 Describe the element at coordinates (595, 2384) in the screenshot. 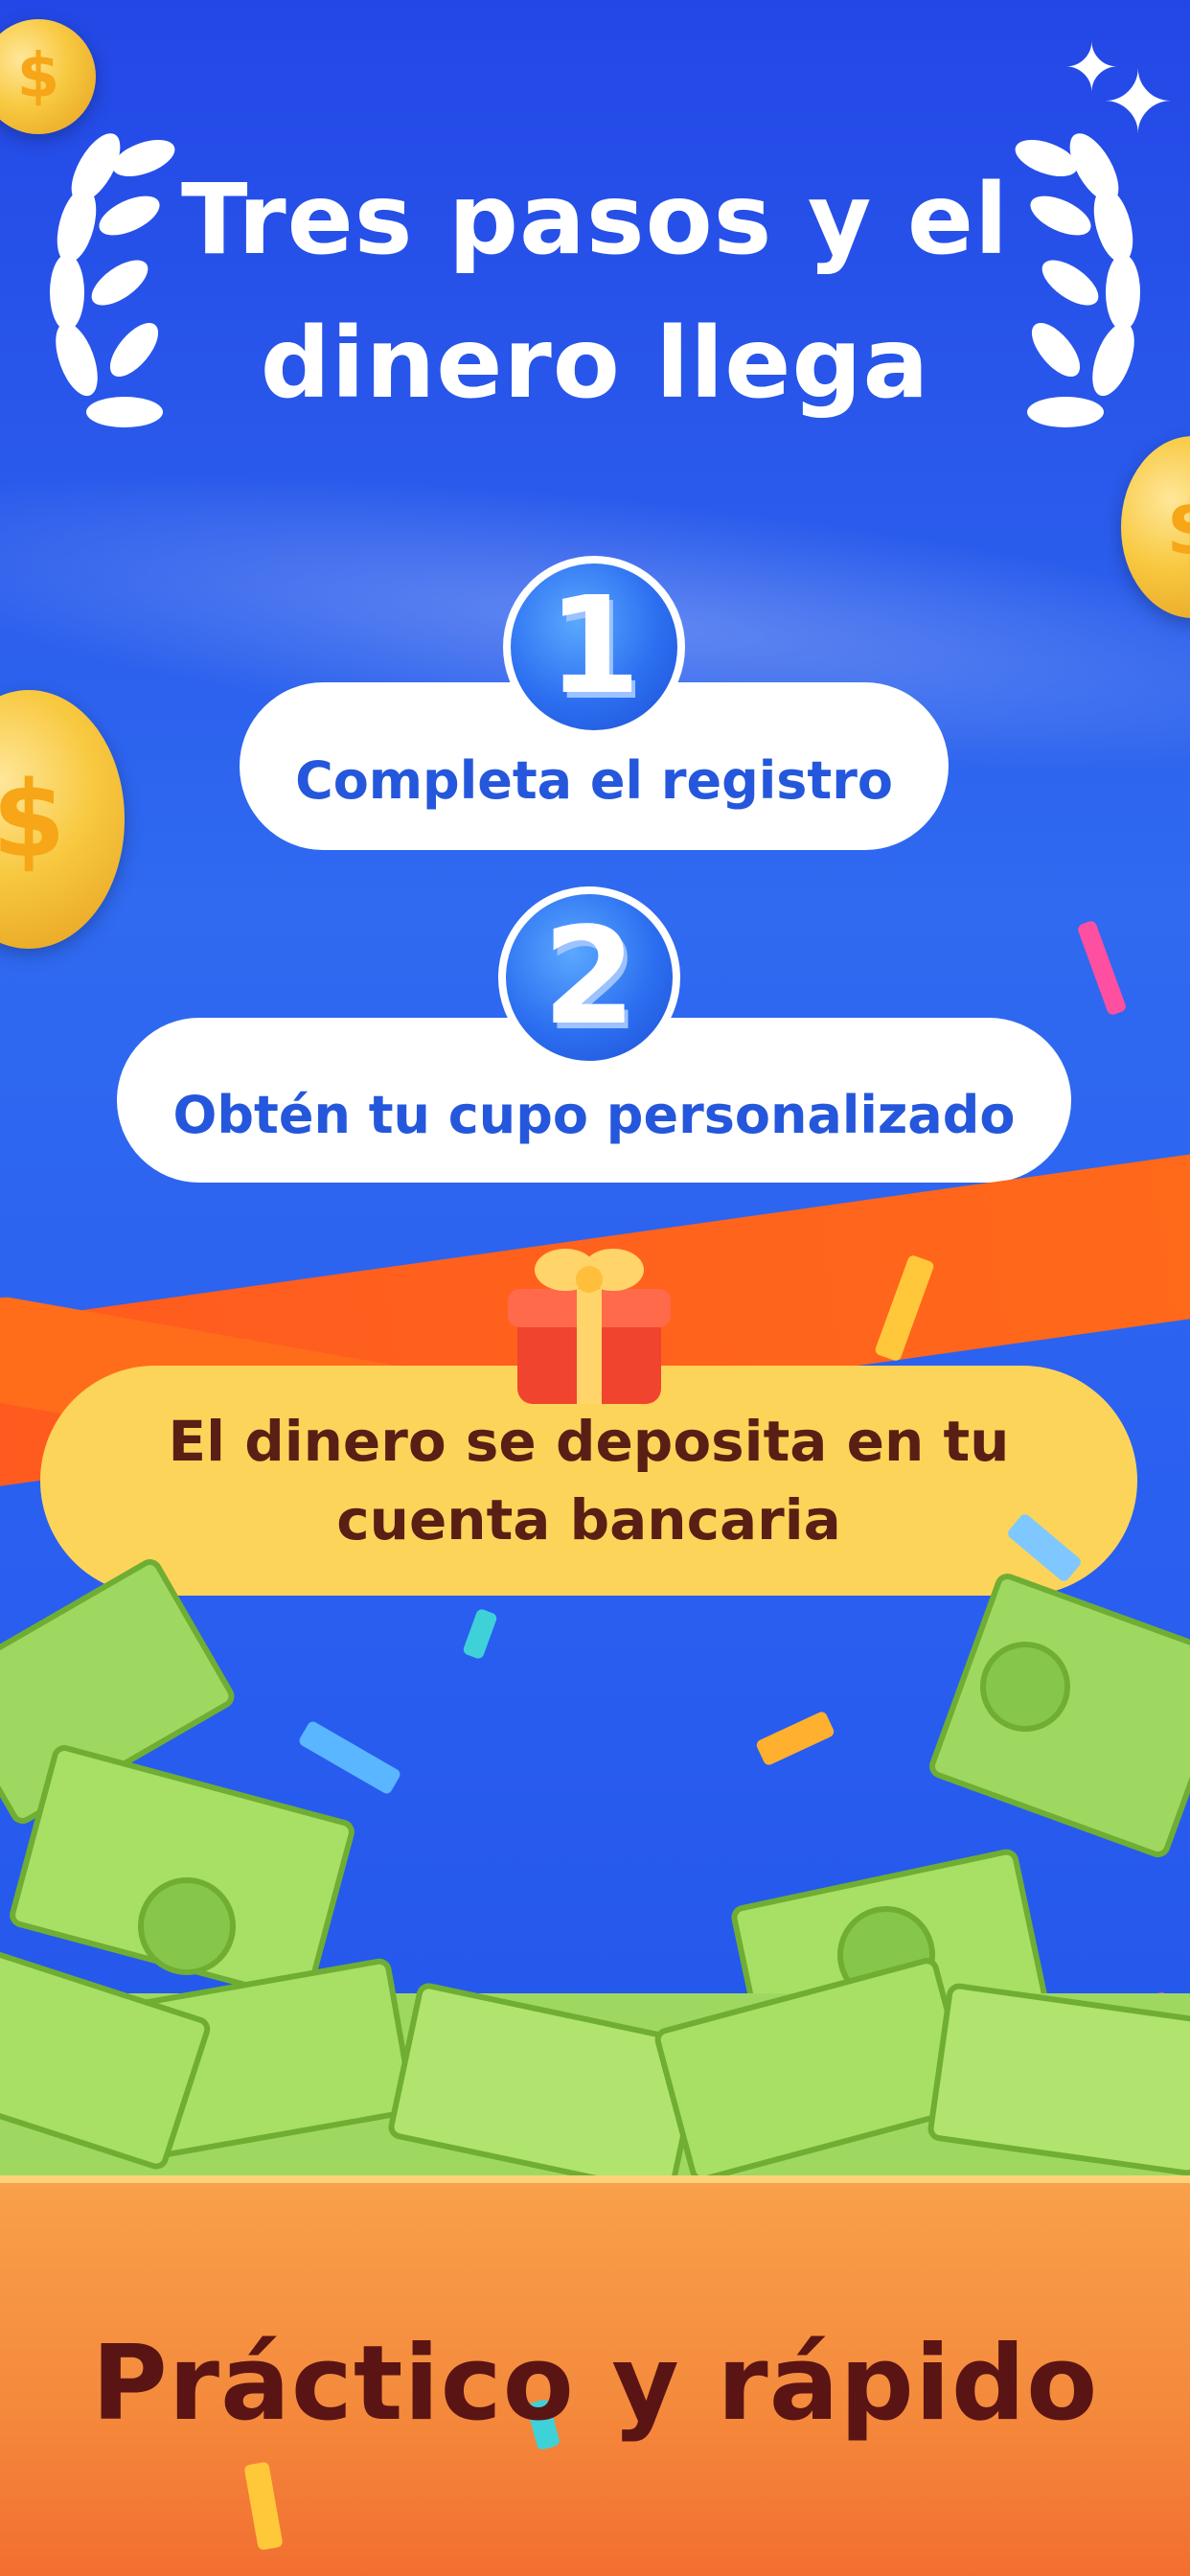

I see `footer-slogan: Práctico y rápido` at that location.